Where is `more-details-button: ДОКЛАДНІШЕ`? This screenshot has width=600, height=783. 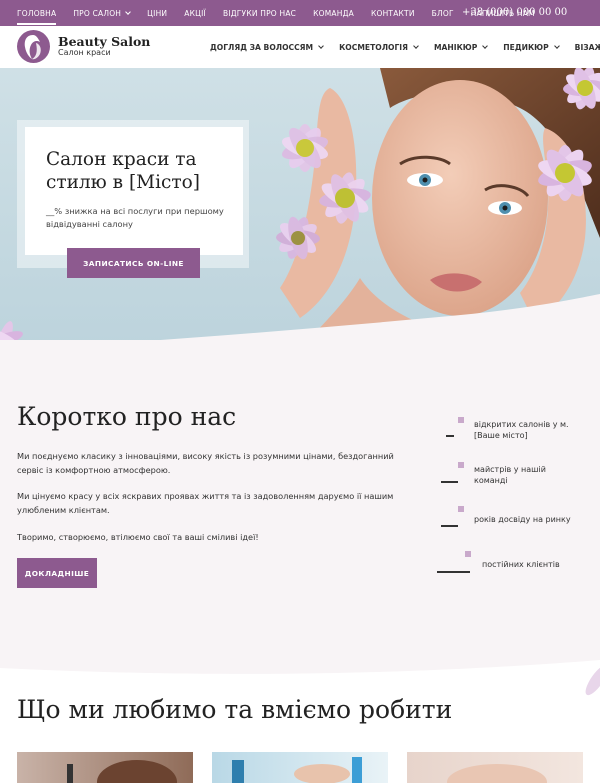 more-details-button: ДОКЛАДНІШЕ is located at coordinates (57, 573).